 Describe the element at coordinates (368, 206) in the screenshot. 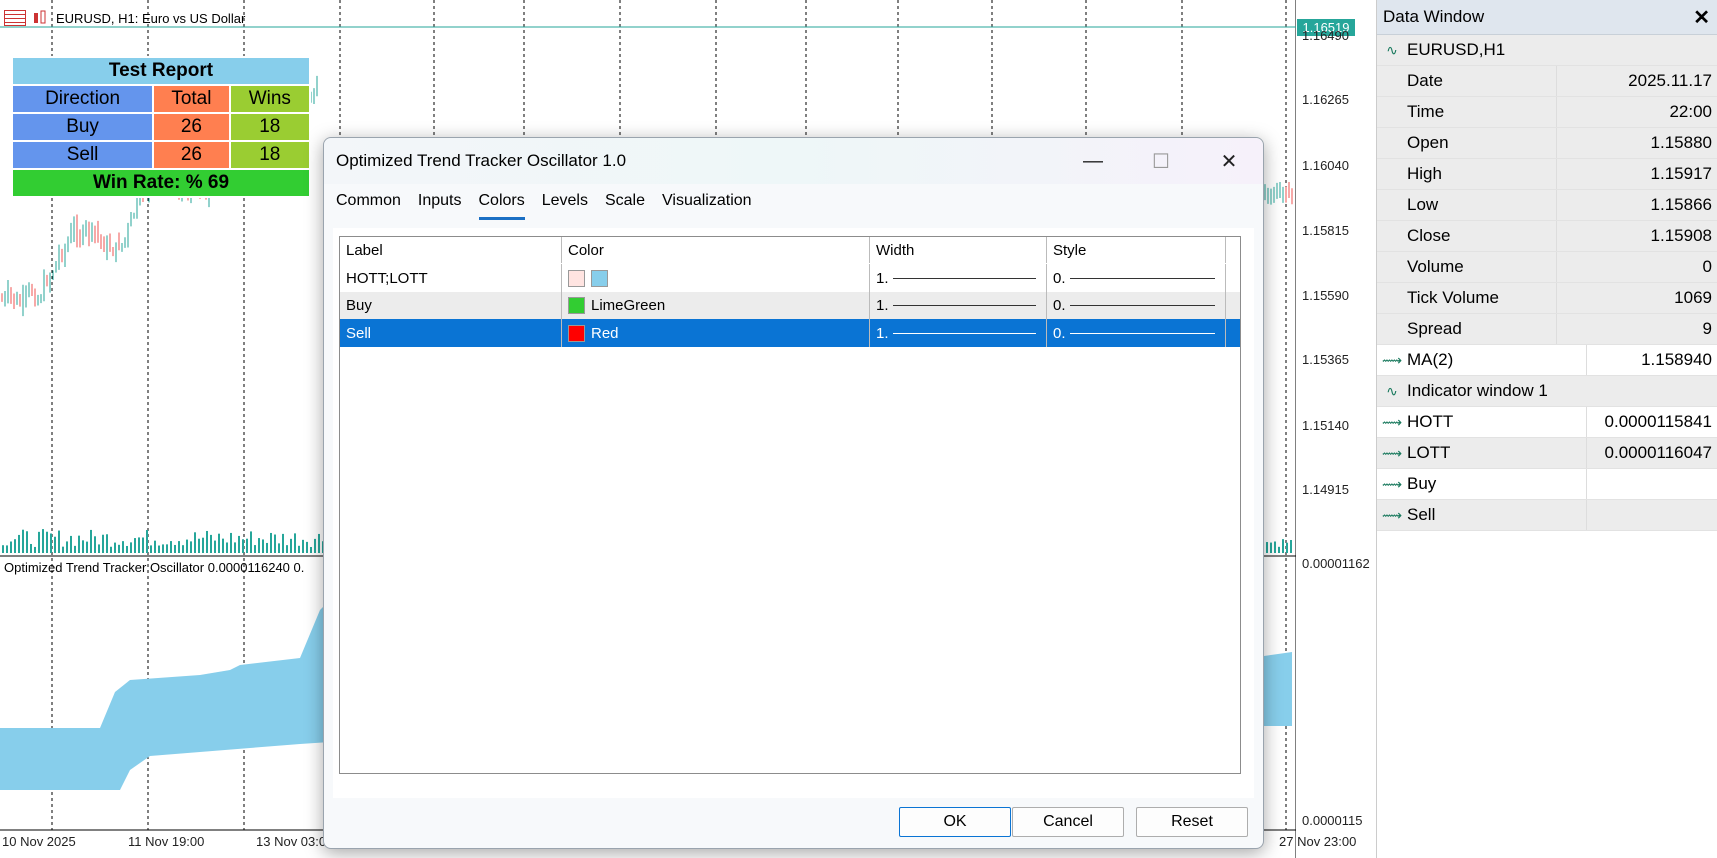

I see `tab-common: Common` at that location.